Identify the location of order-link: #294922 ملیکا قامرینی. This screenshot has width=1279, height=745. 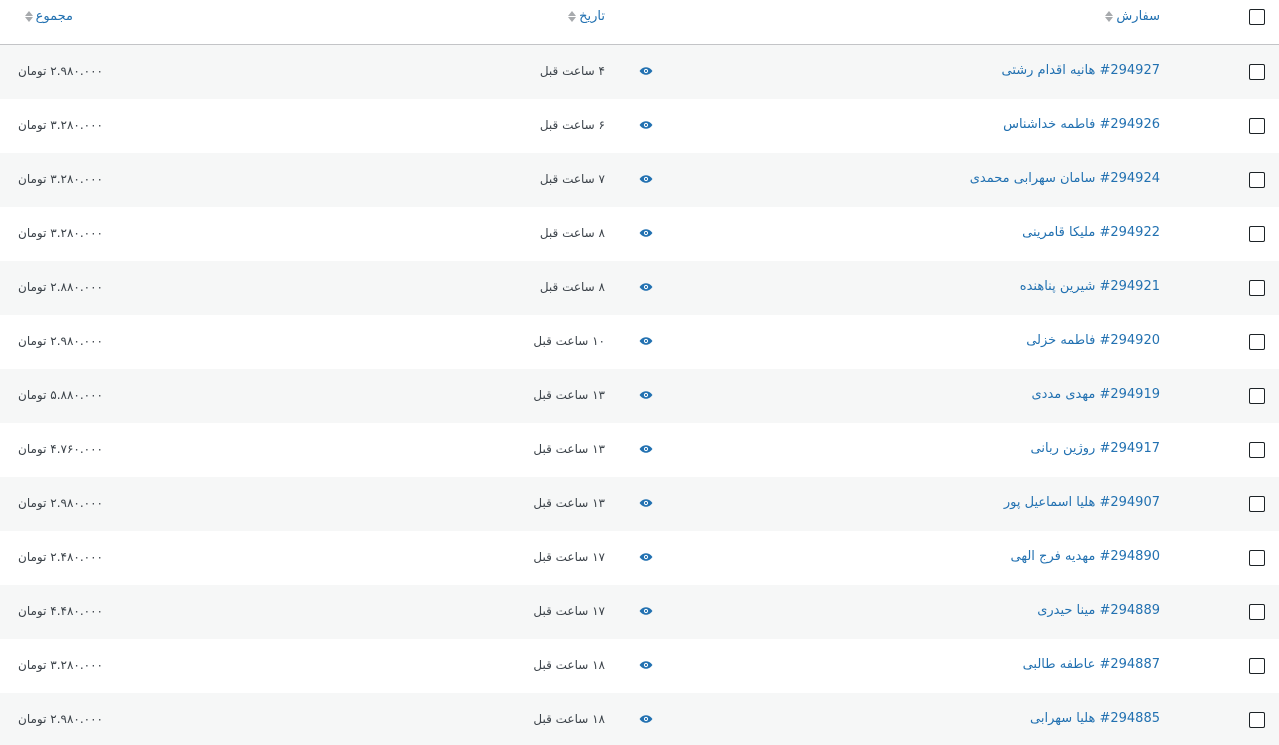
(1091, 232).